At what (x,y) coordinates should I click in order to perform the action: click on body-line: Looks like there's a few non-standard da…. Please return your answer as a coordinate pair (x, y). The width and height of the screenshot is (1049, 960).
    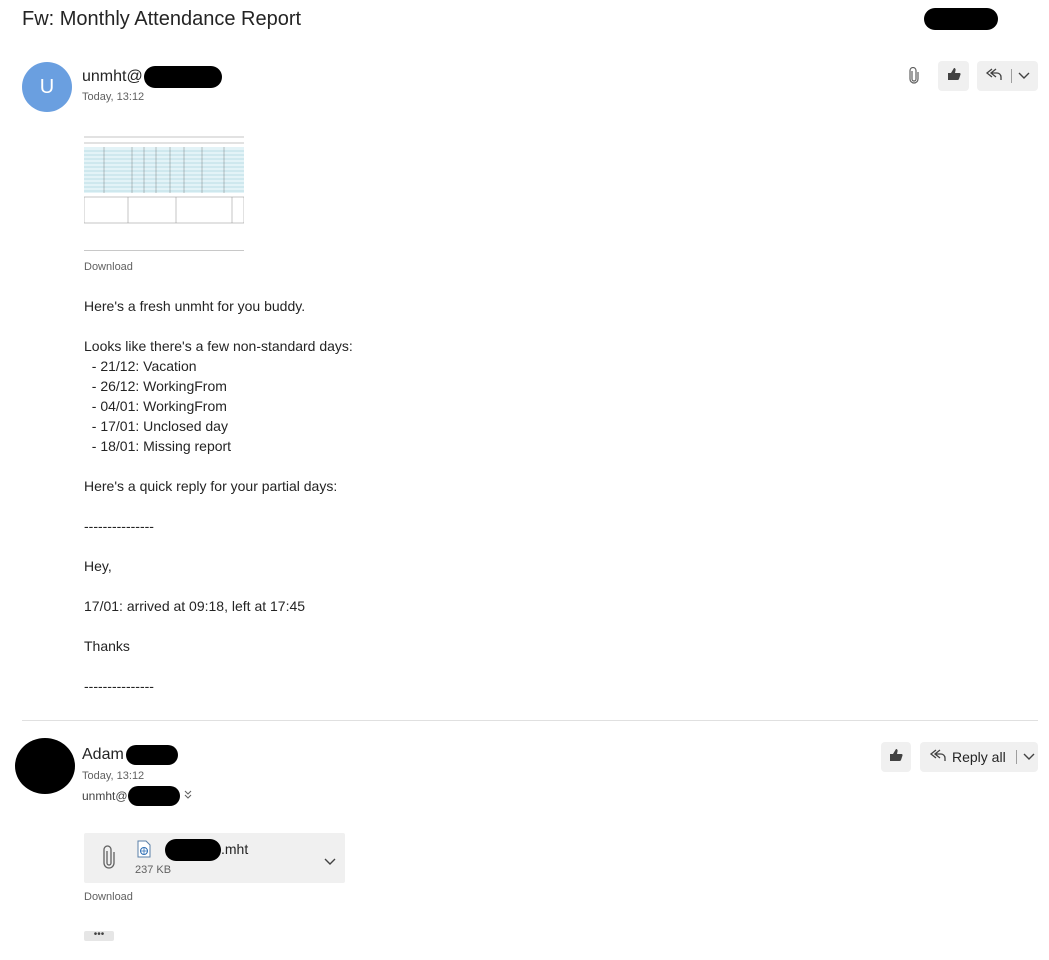
    Looking at the image, I should click on (218, 346).